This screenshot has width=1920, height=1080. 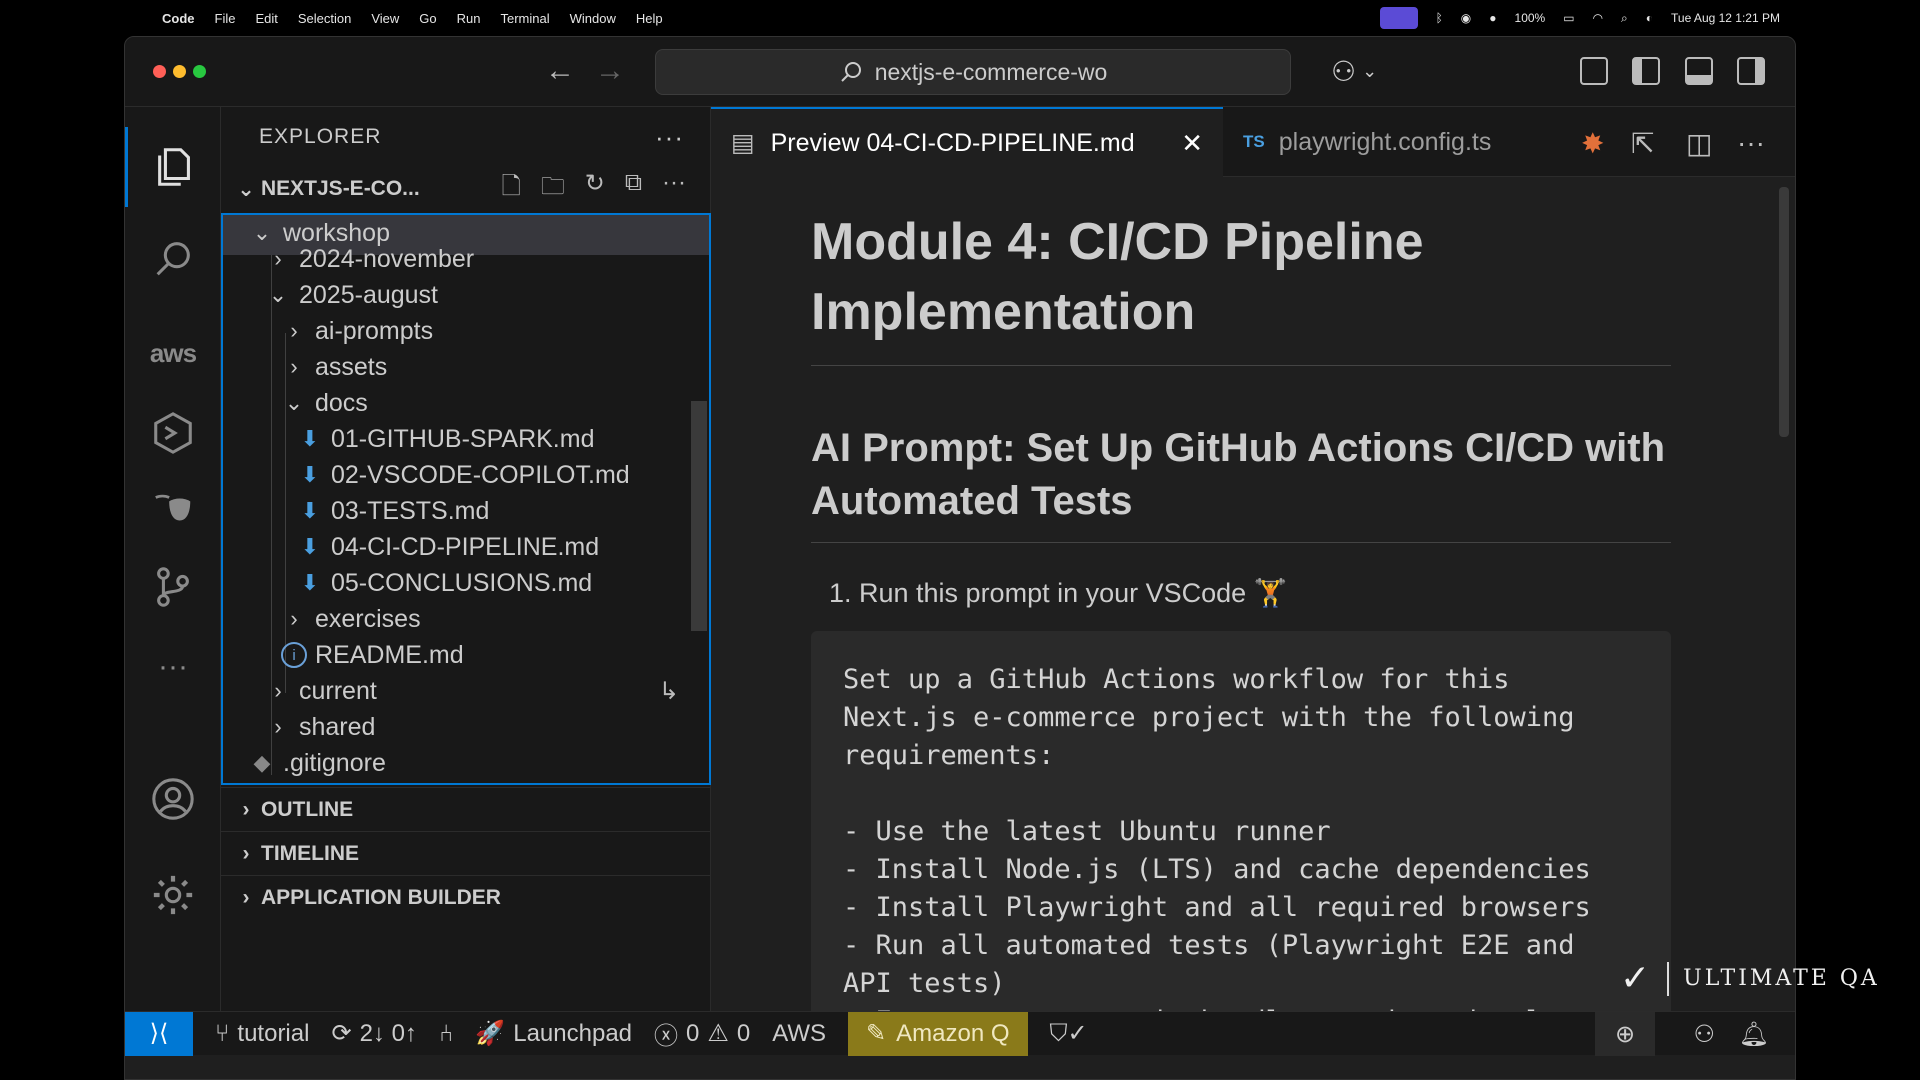 I want to click on explorer-more-icon: ···, so click(x=669, y=137).